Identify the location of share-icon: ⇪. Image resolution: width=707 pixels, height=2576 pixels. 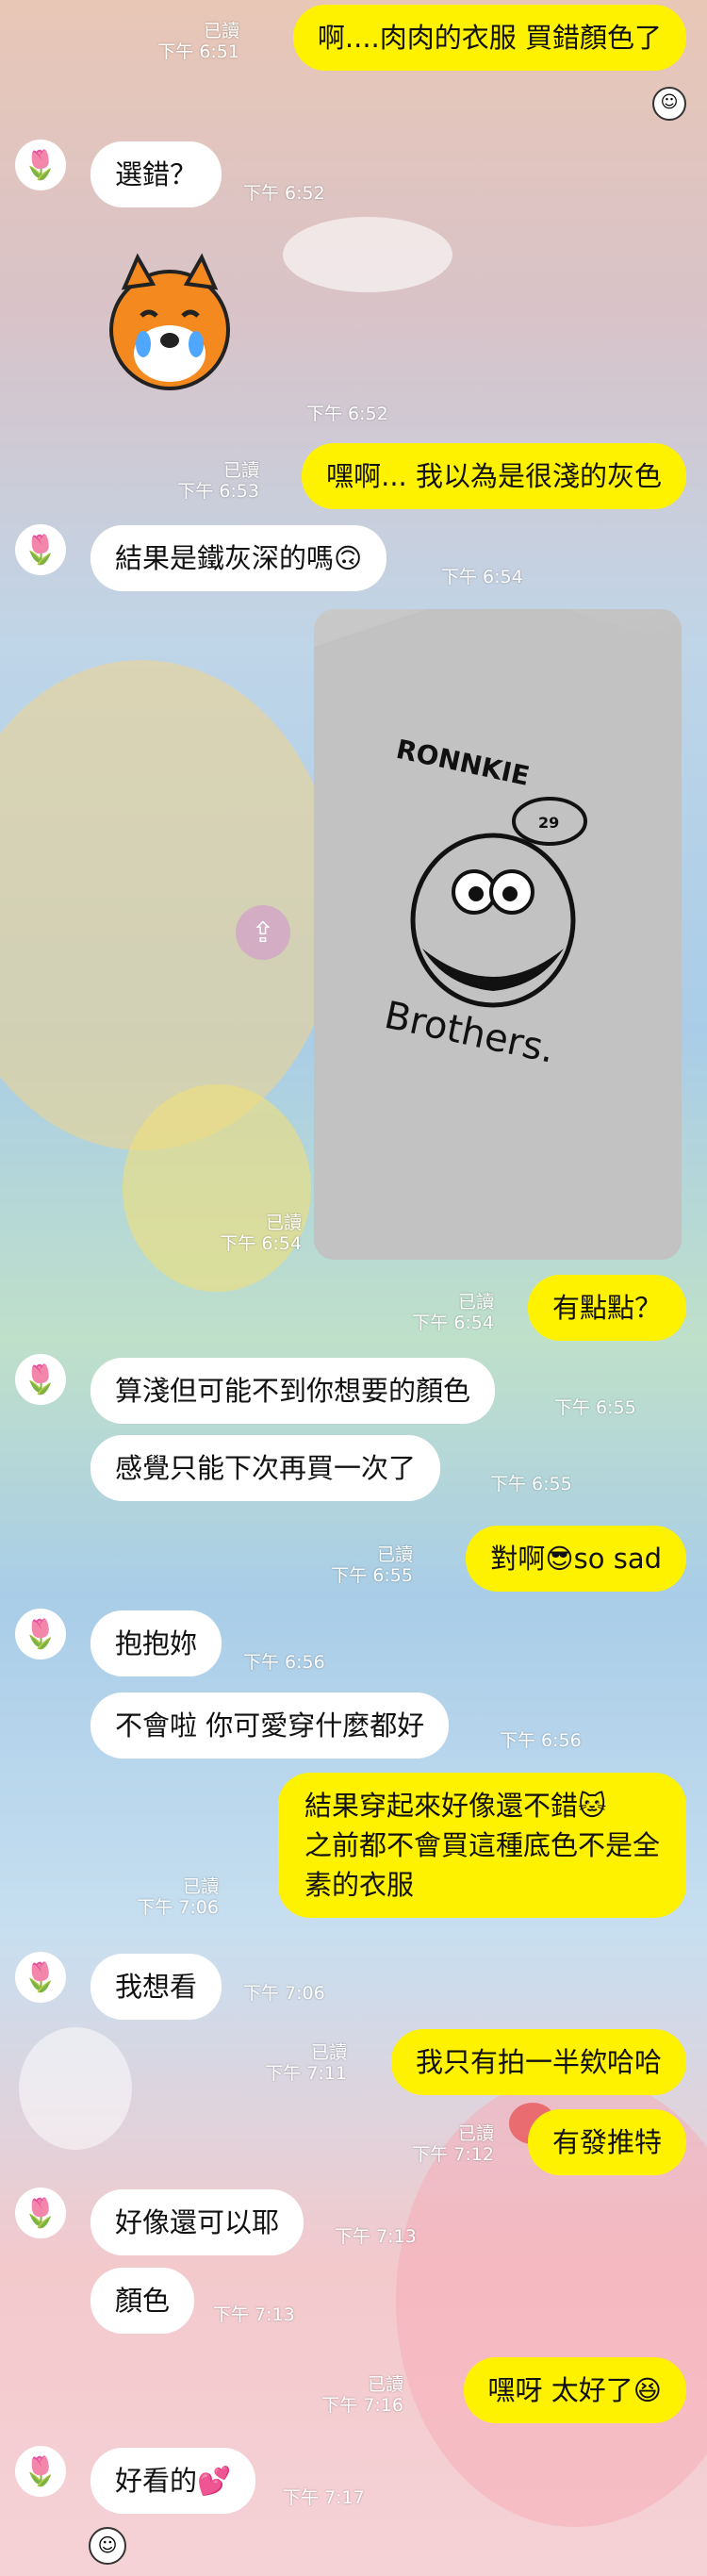
(263, 932).